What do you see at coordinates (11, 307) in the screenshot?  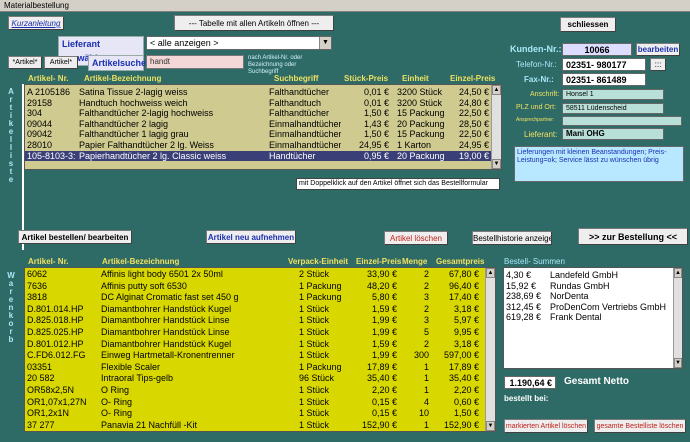 I see `warenkorb-side-label: Warenkorb` at bounding box center [11, 307].